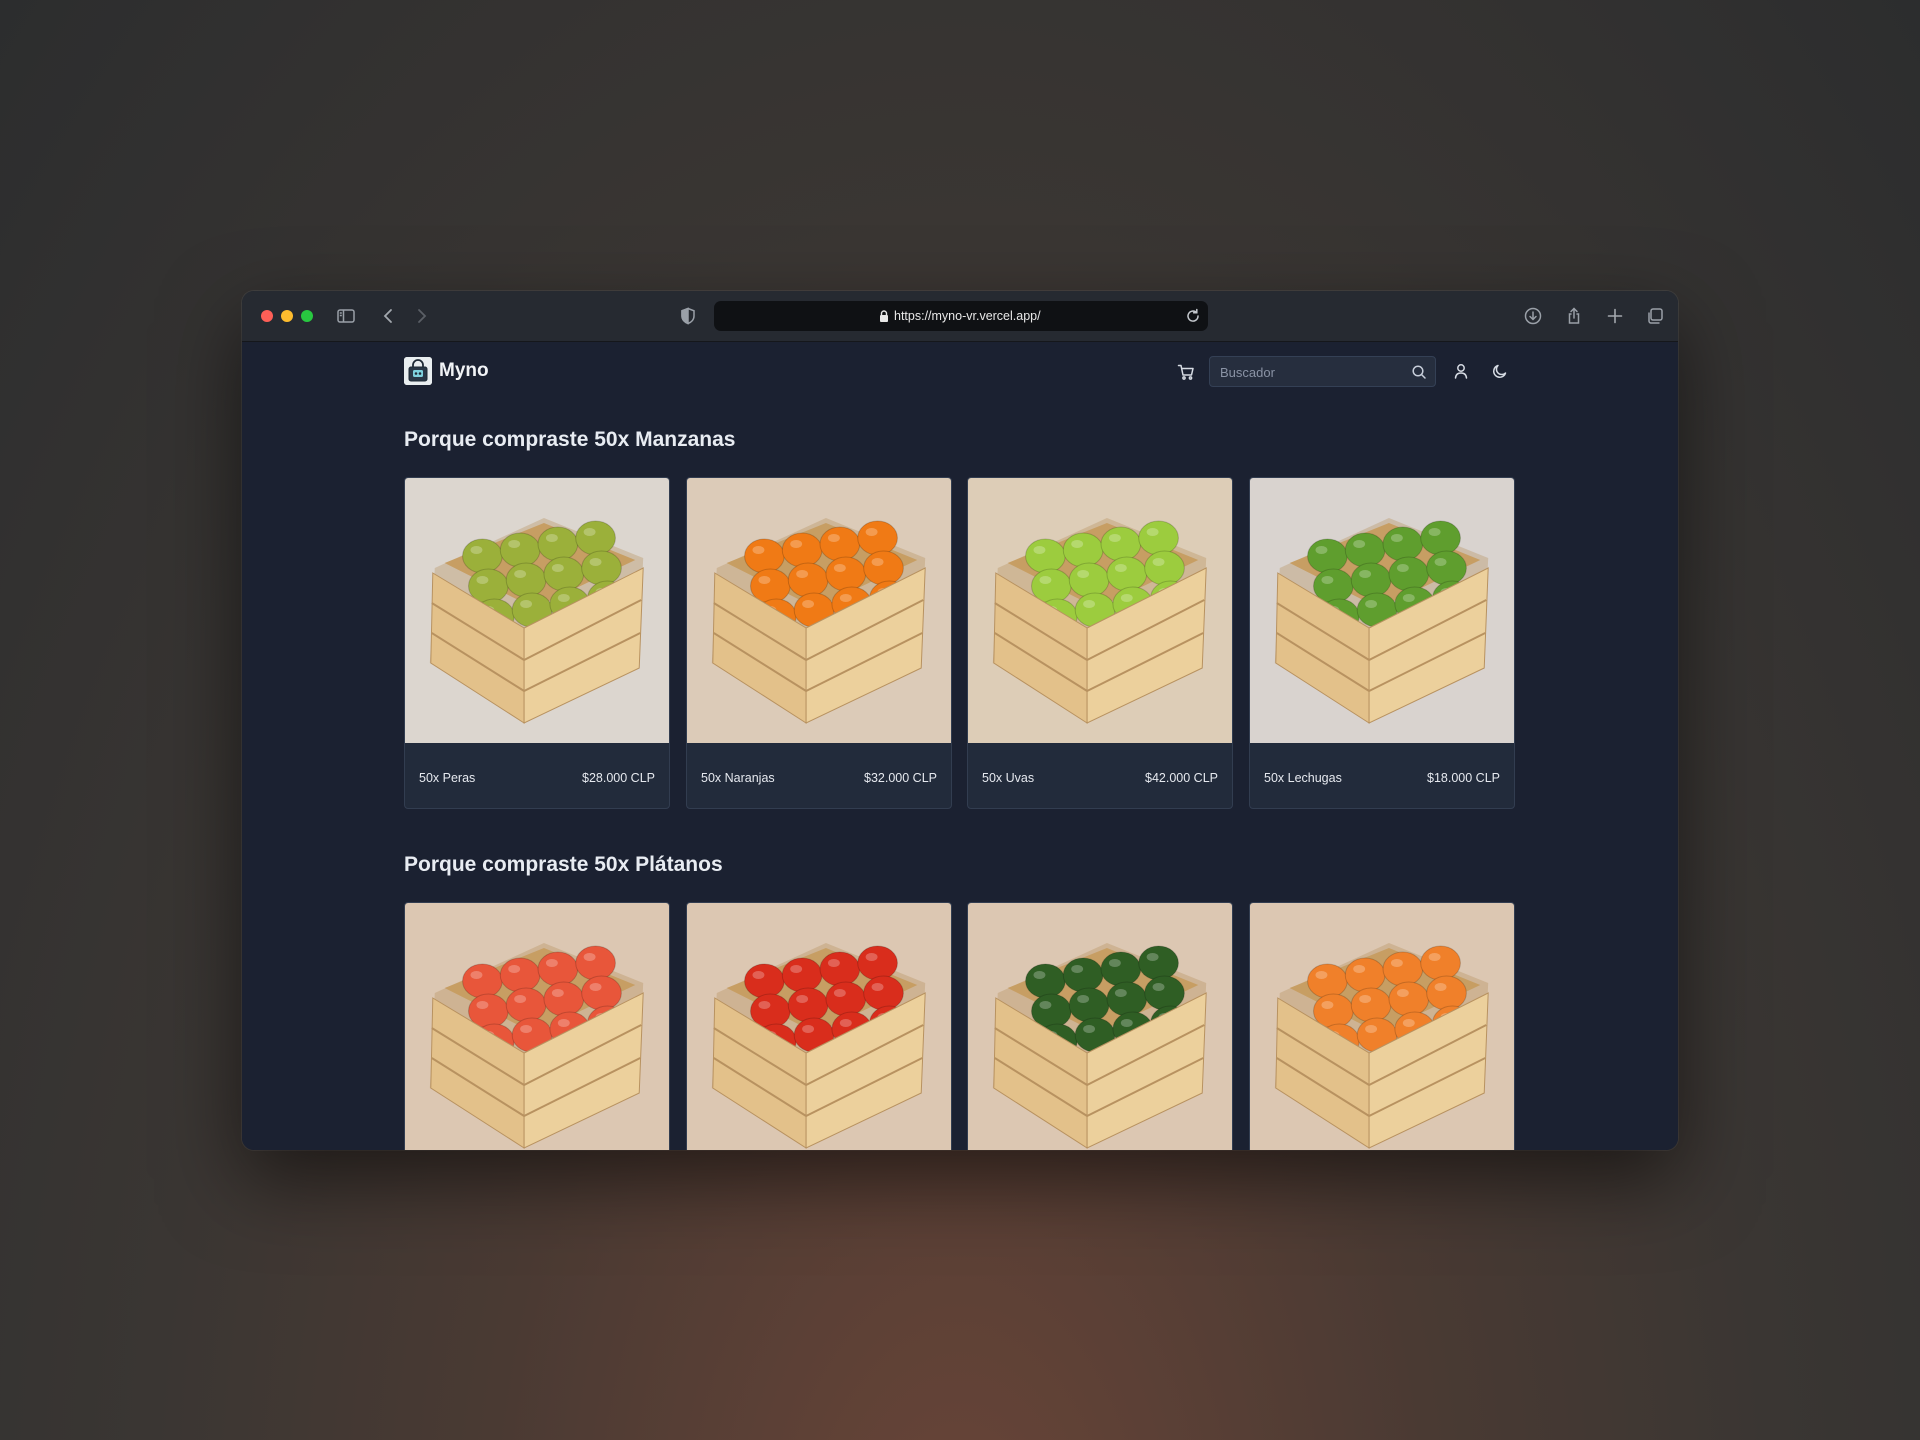  I want to click on product-name: 50x Peras, so click(447, 778).